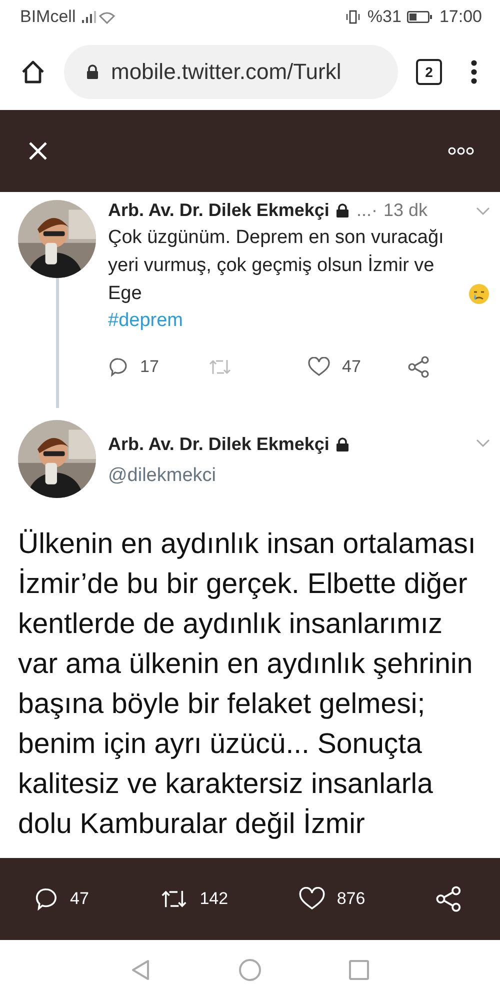 This screenshot has width=500, height=1000. What do you see at coordinates (479, 294) in the screenshot?
I see `crying-face-icon` at bounding box center [479, 294].